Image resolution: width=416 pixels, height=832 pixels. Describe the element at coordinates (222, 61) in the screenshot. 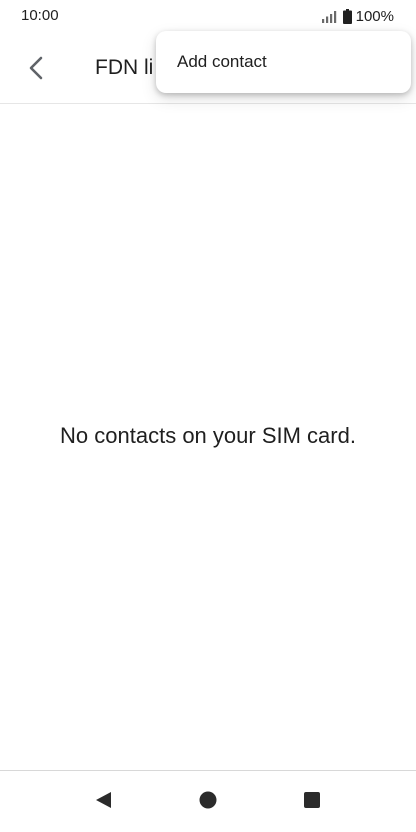

I see `menu-item-label: Add contact` at that location.